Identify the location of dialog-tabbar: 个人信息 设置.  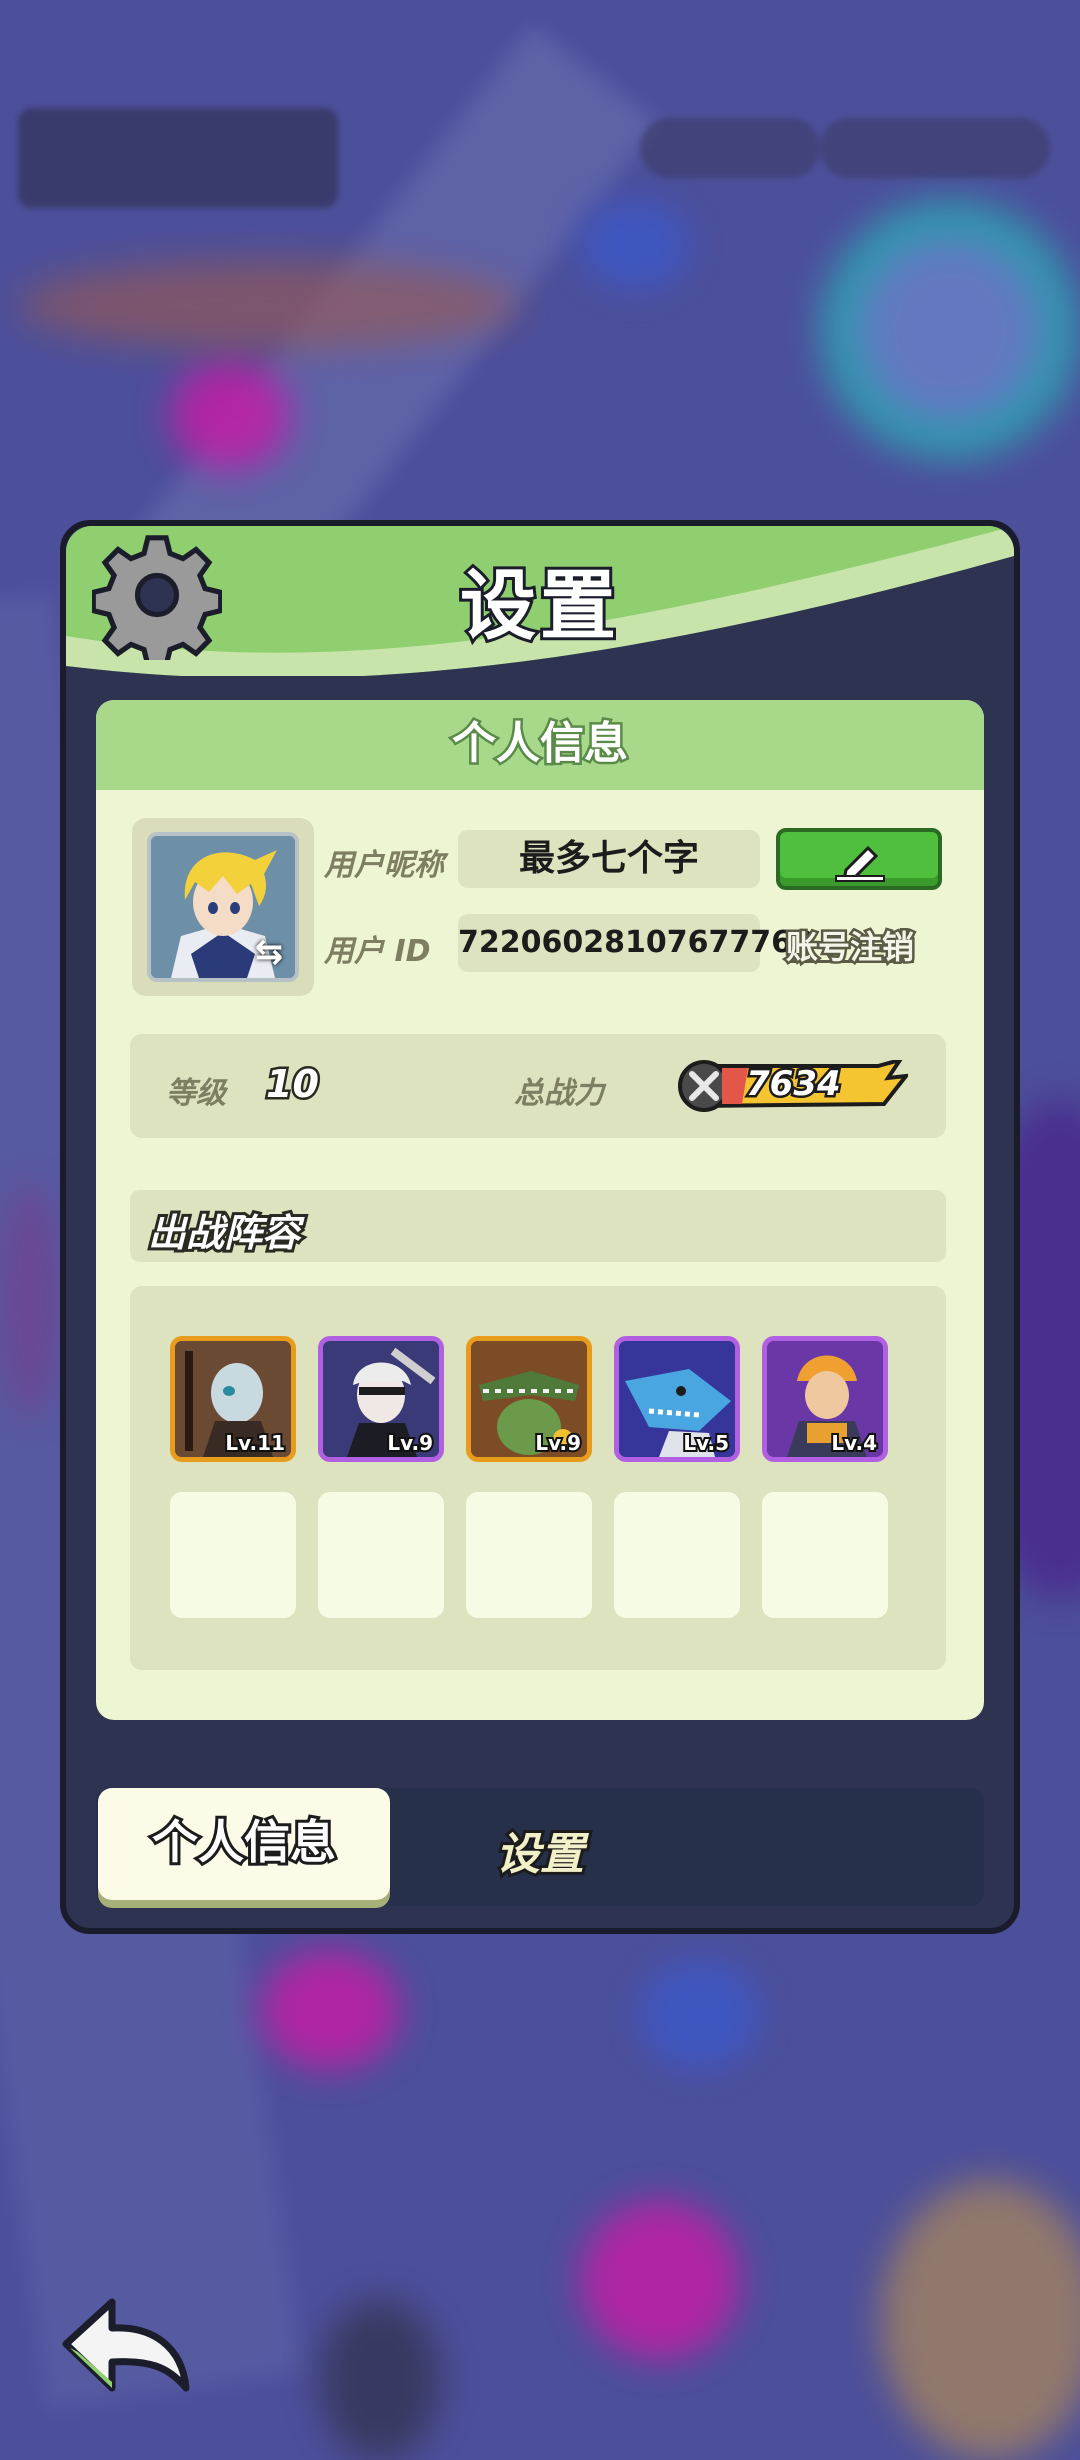
(540, 1847).